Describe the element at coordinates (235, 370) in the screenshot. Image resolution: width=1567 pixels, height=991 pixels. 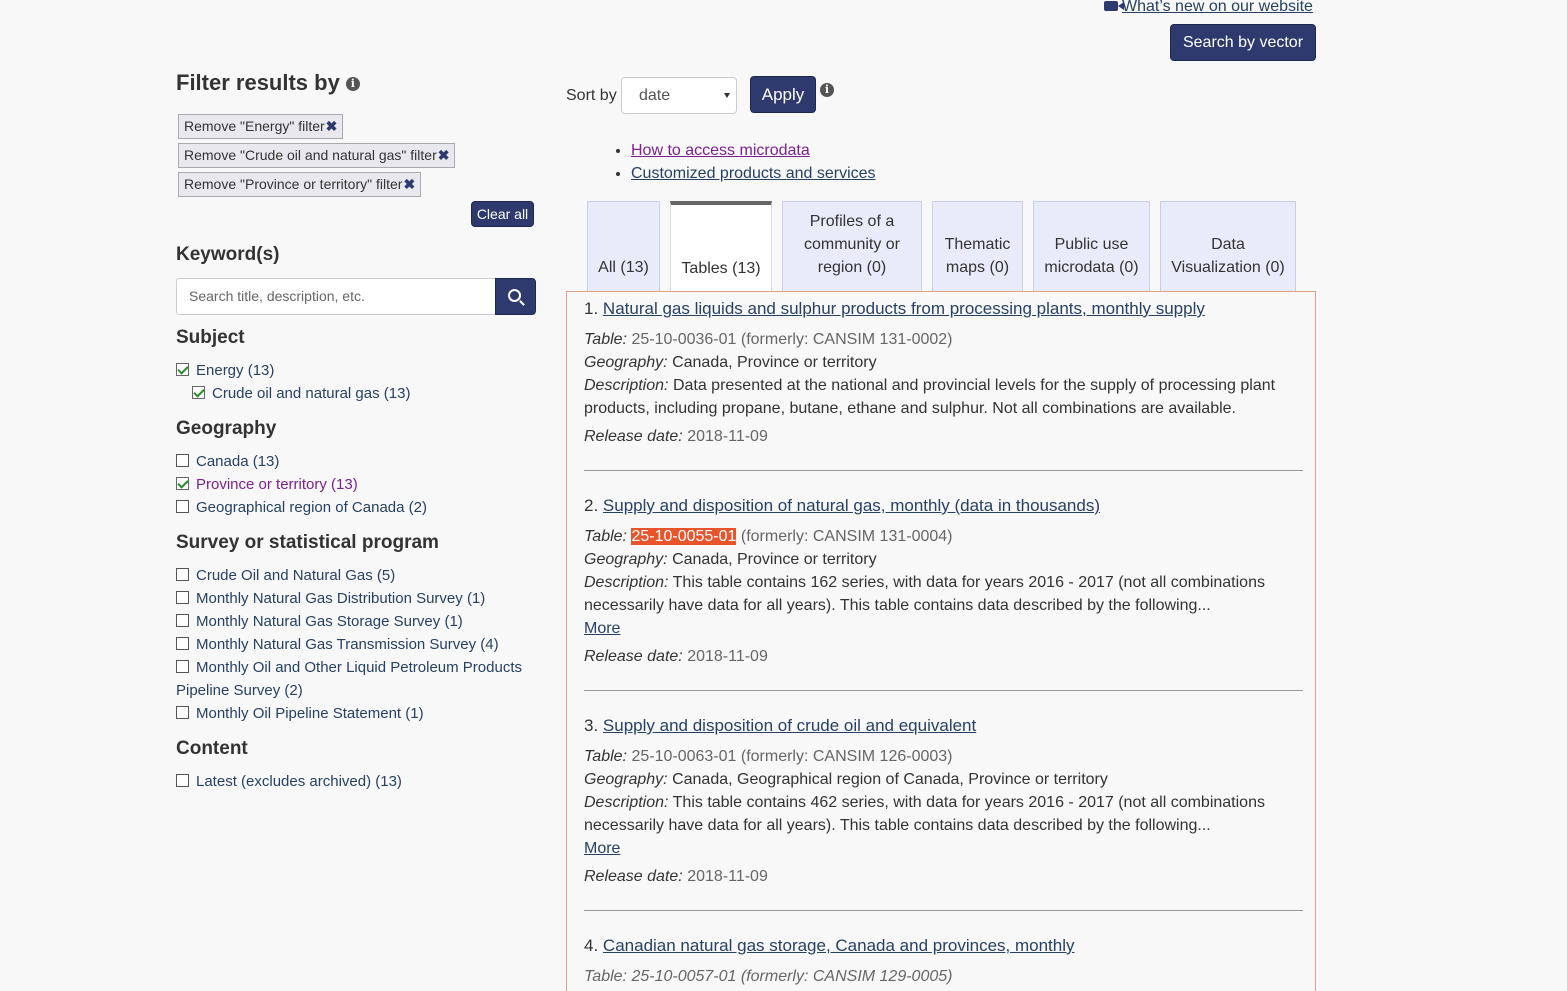
I see `checkbox-label: Energy (13)` at that location.